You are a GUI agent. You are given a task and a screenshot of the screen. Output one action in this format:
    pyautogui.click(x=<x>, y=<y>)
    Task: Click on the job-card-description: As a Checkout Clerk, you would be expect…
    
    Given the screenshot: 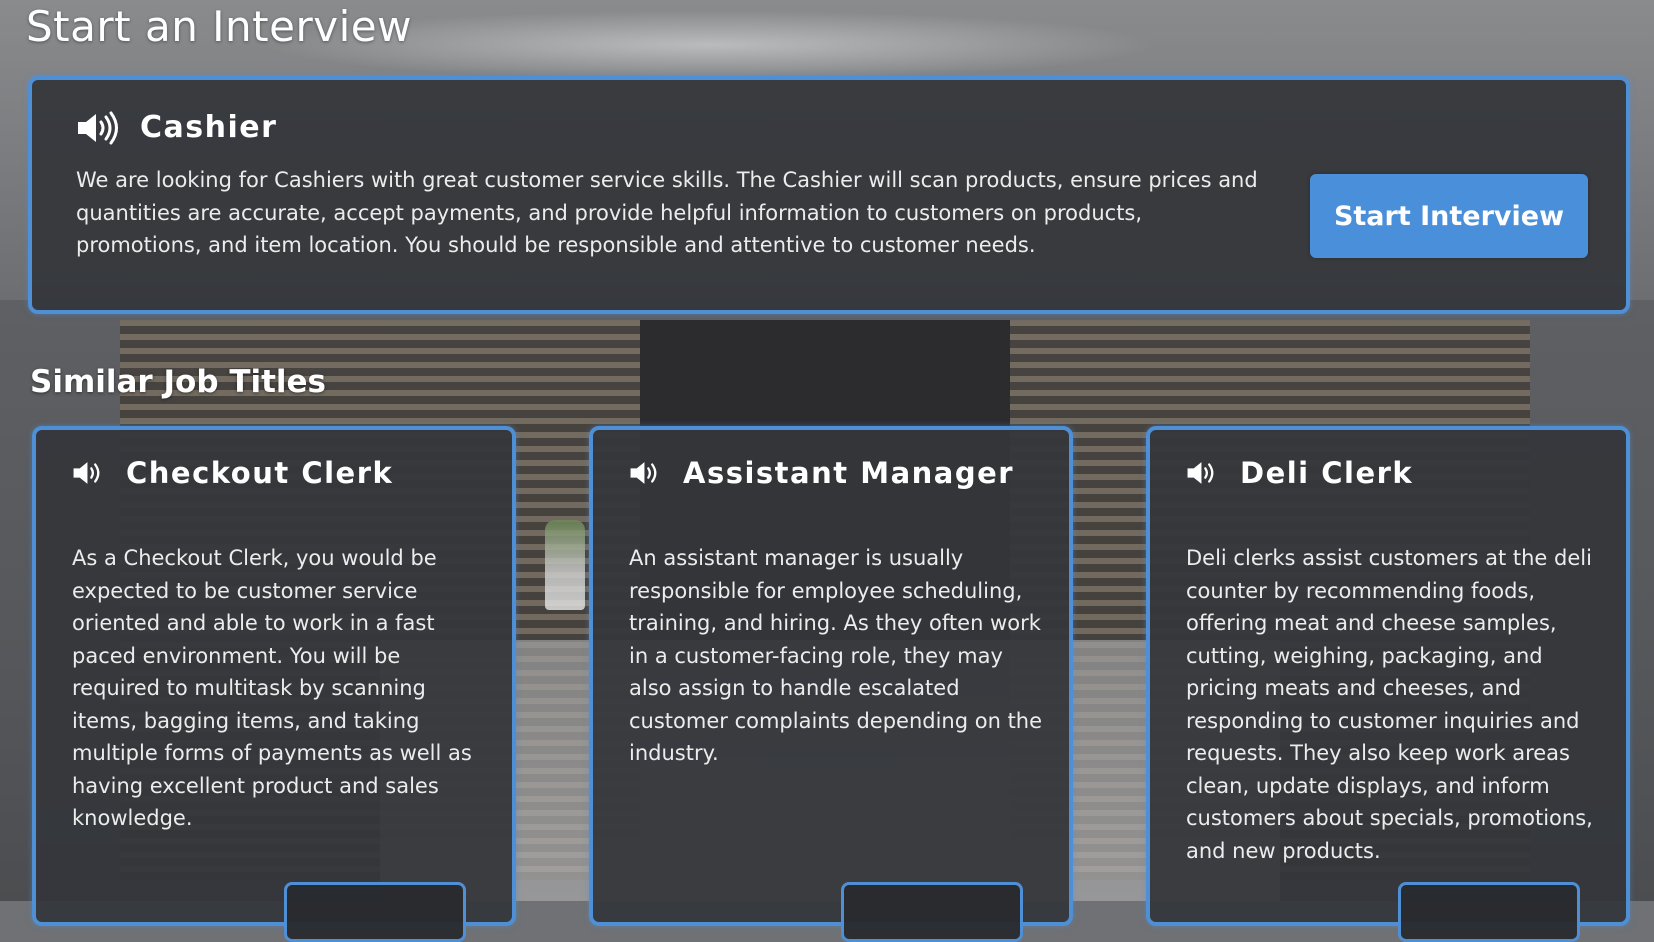 What is the action you would take?
    pyautogui.click(x=272, y=688)
    